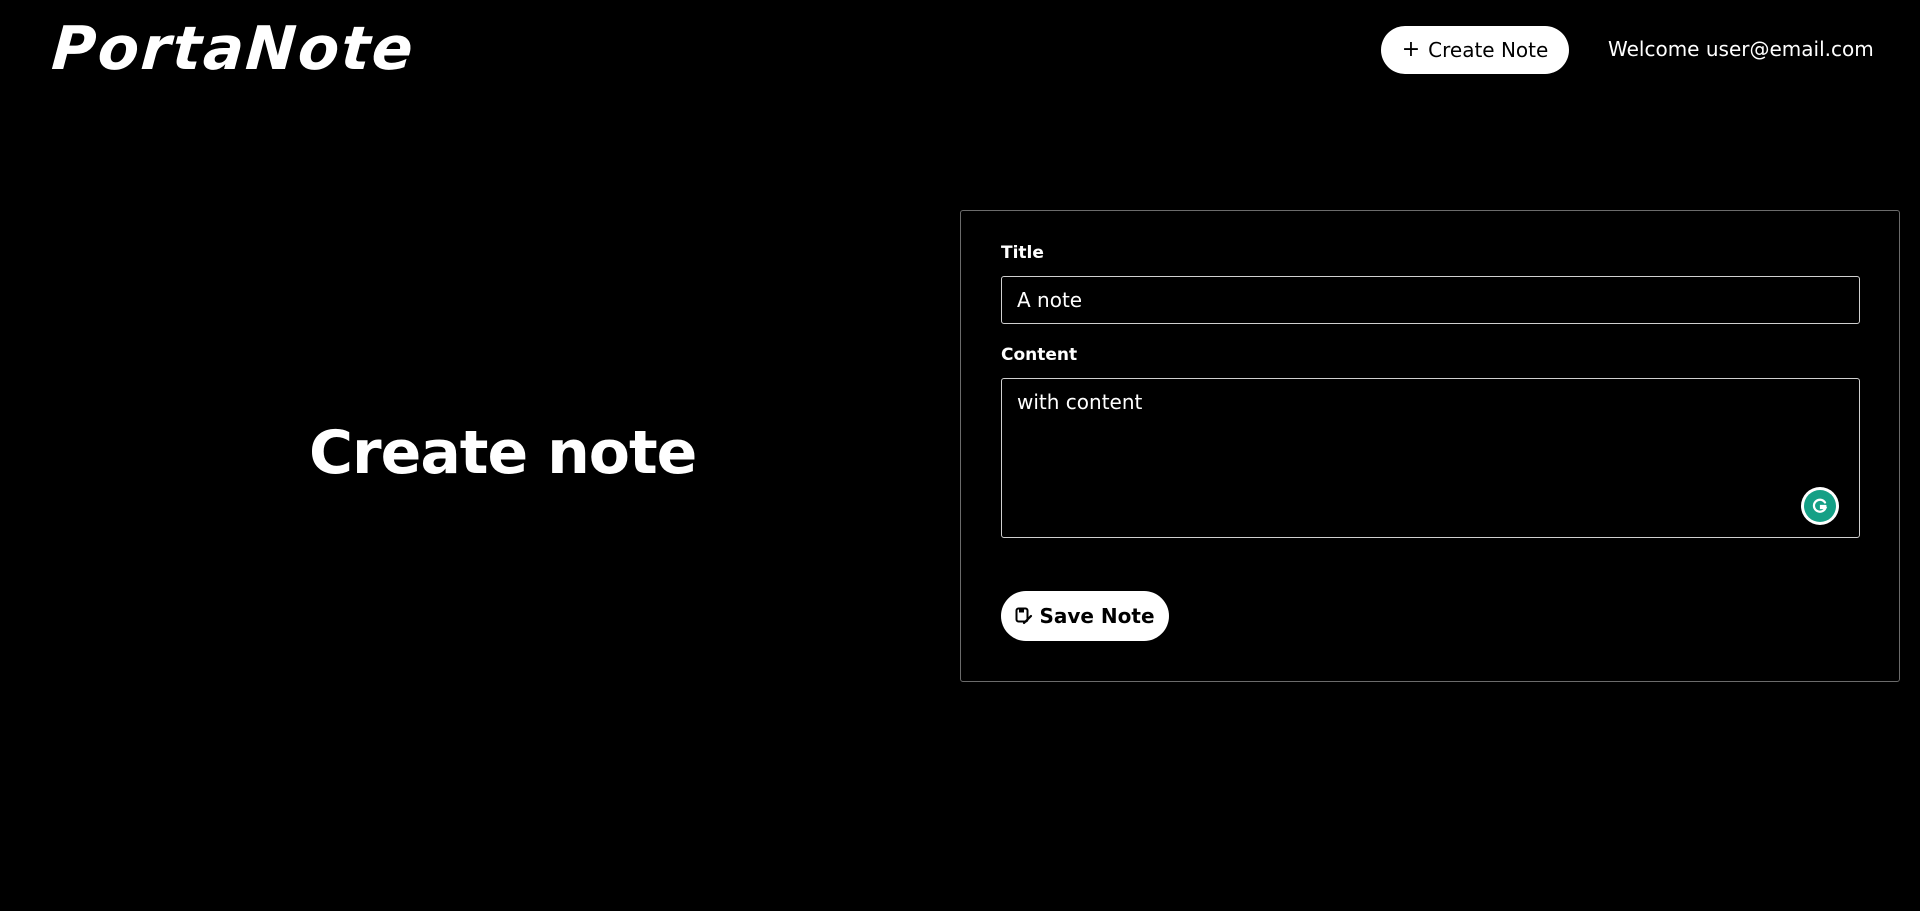 This screenshot has width=1920, height=911. I want to click on plus-icon: +, so click(1411, 49).